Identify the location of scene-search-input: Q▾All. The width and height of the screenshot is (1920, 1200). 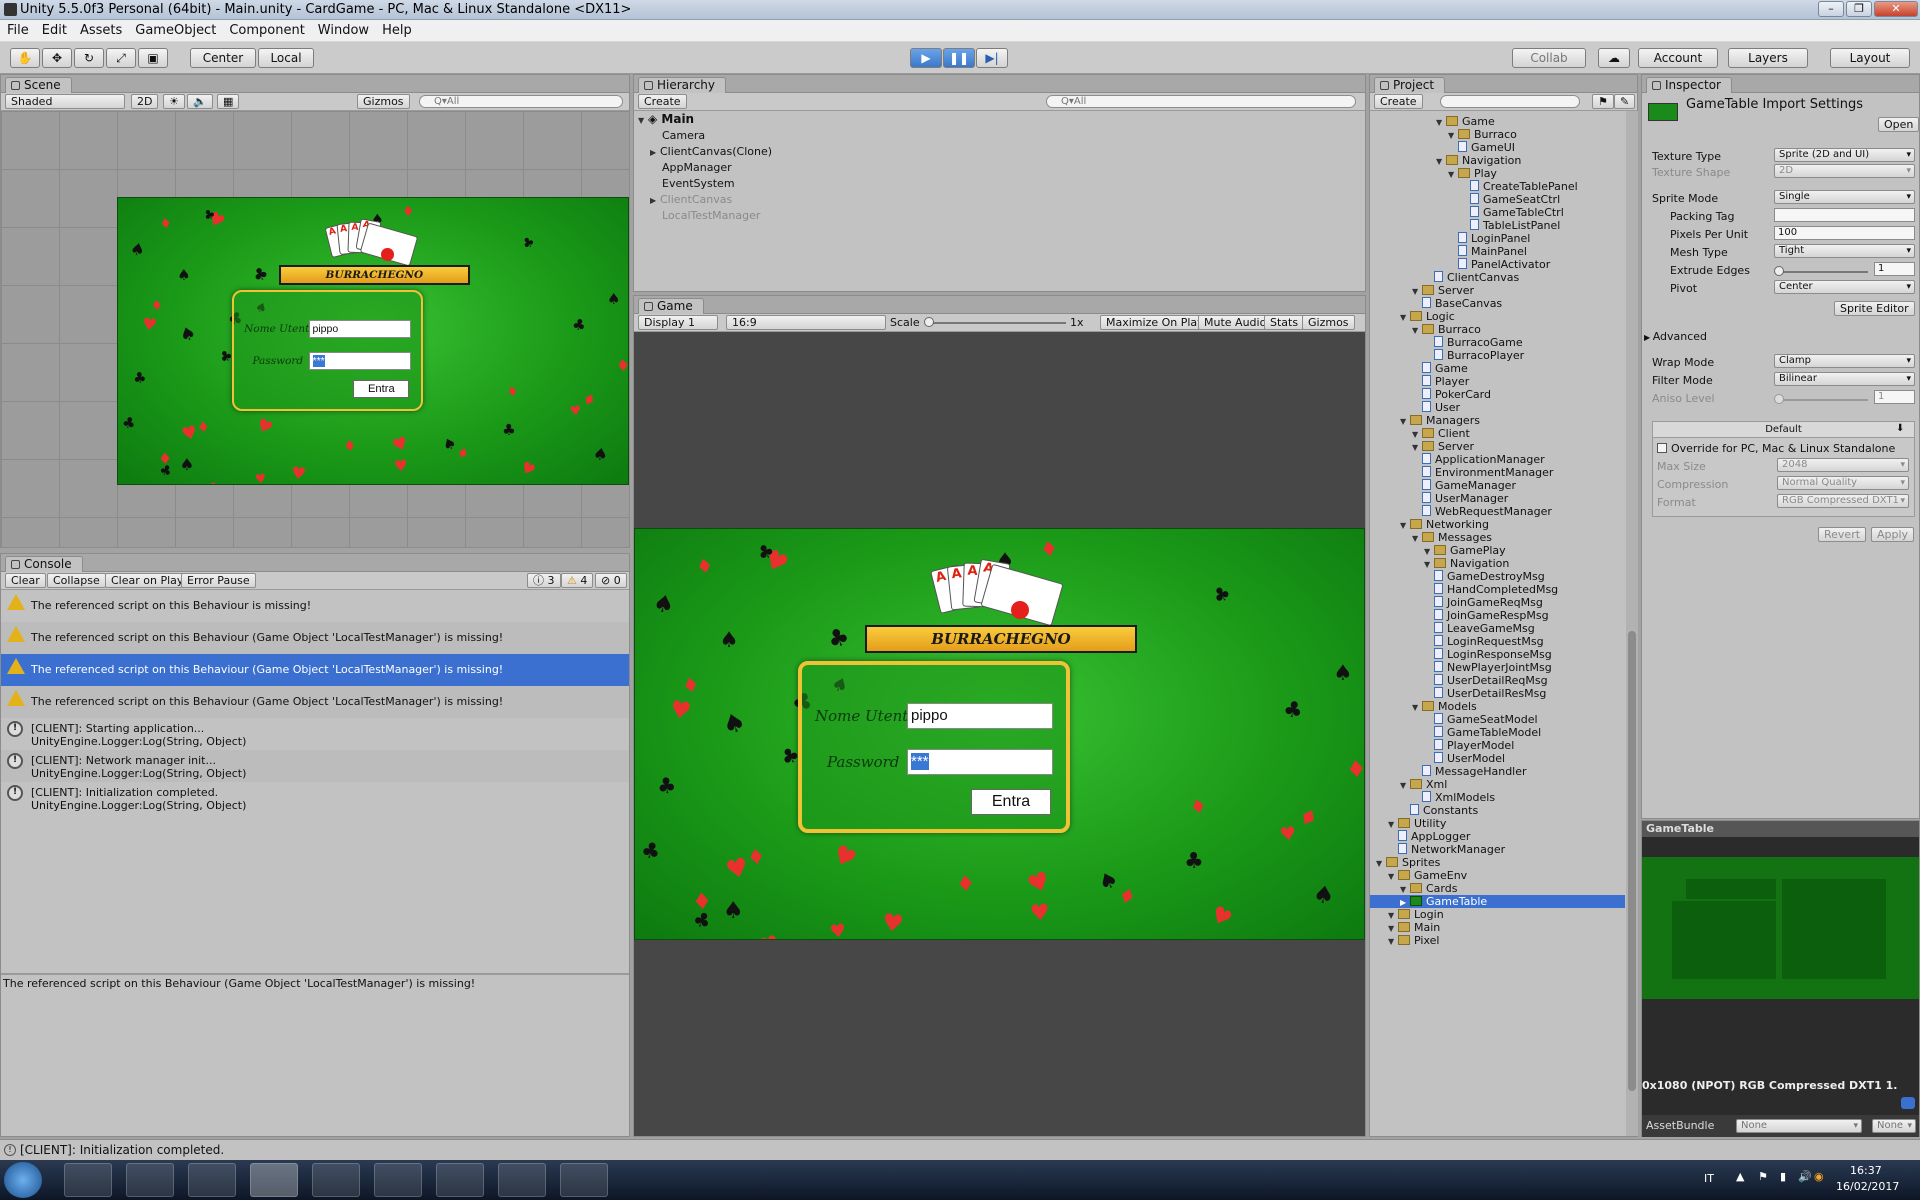
(521, 101).